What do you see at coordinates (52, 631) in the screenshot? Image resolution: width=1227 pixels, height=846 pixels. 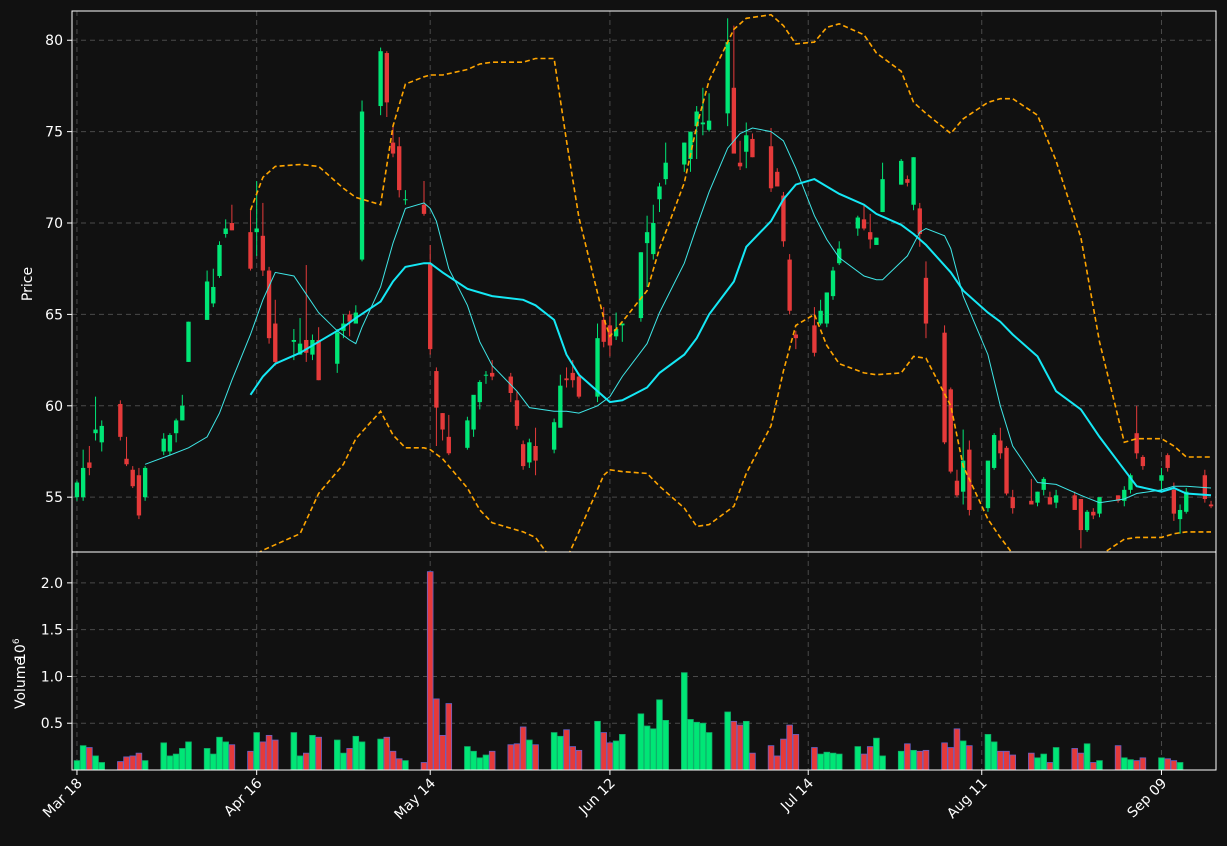 I see `volume-tick-label: 1.5` at bounding box center [52, 631].